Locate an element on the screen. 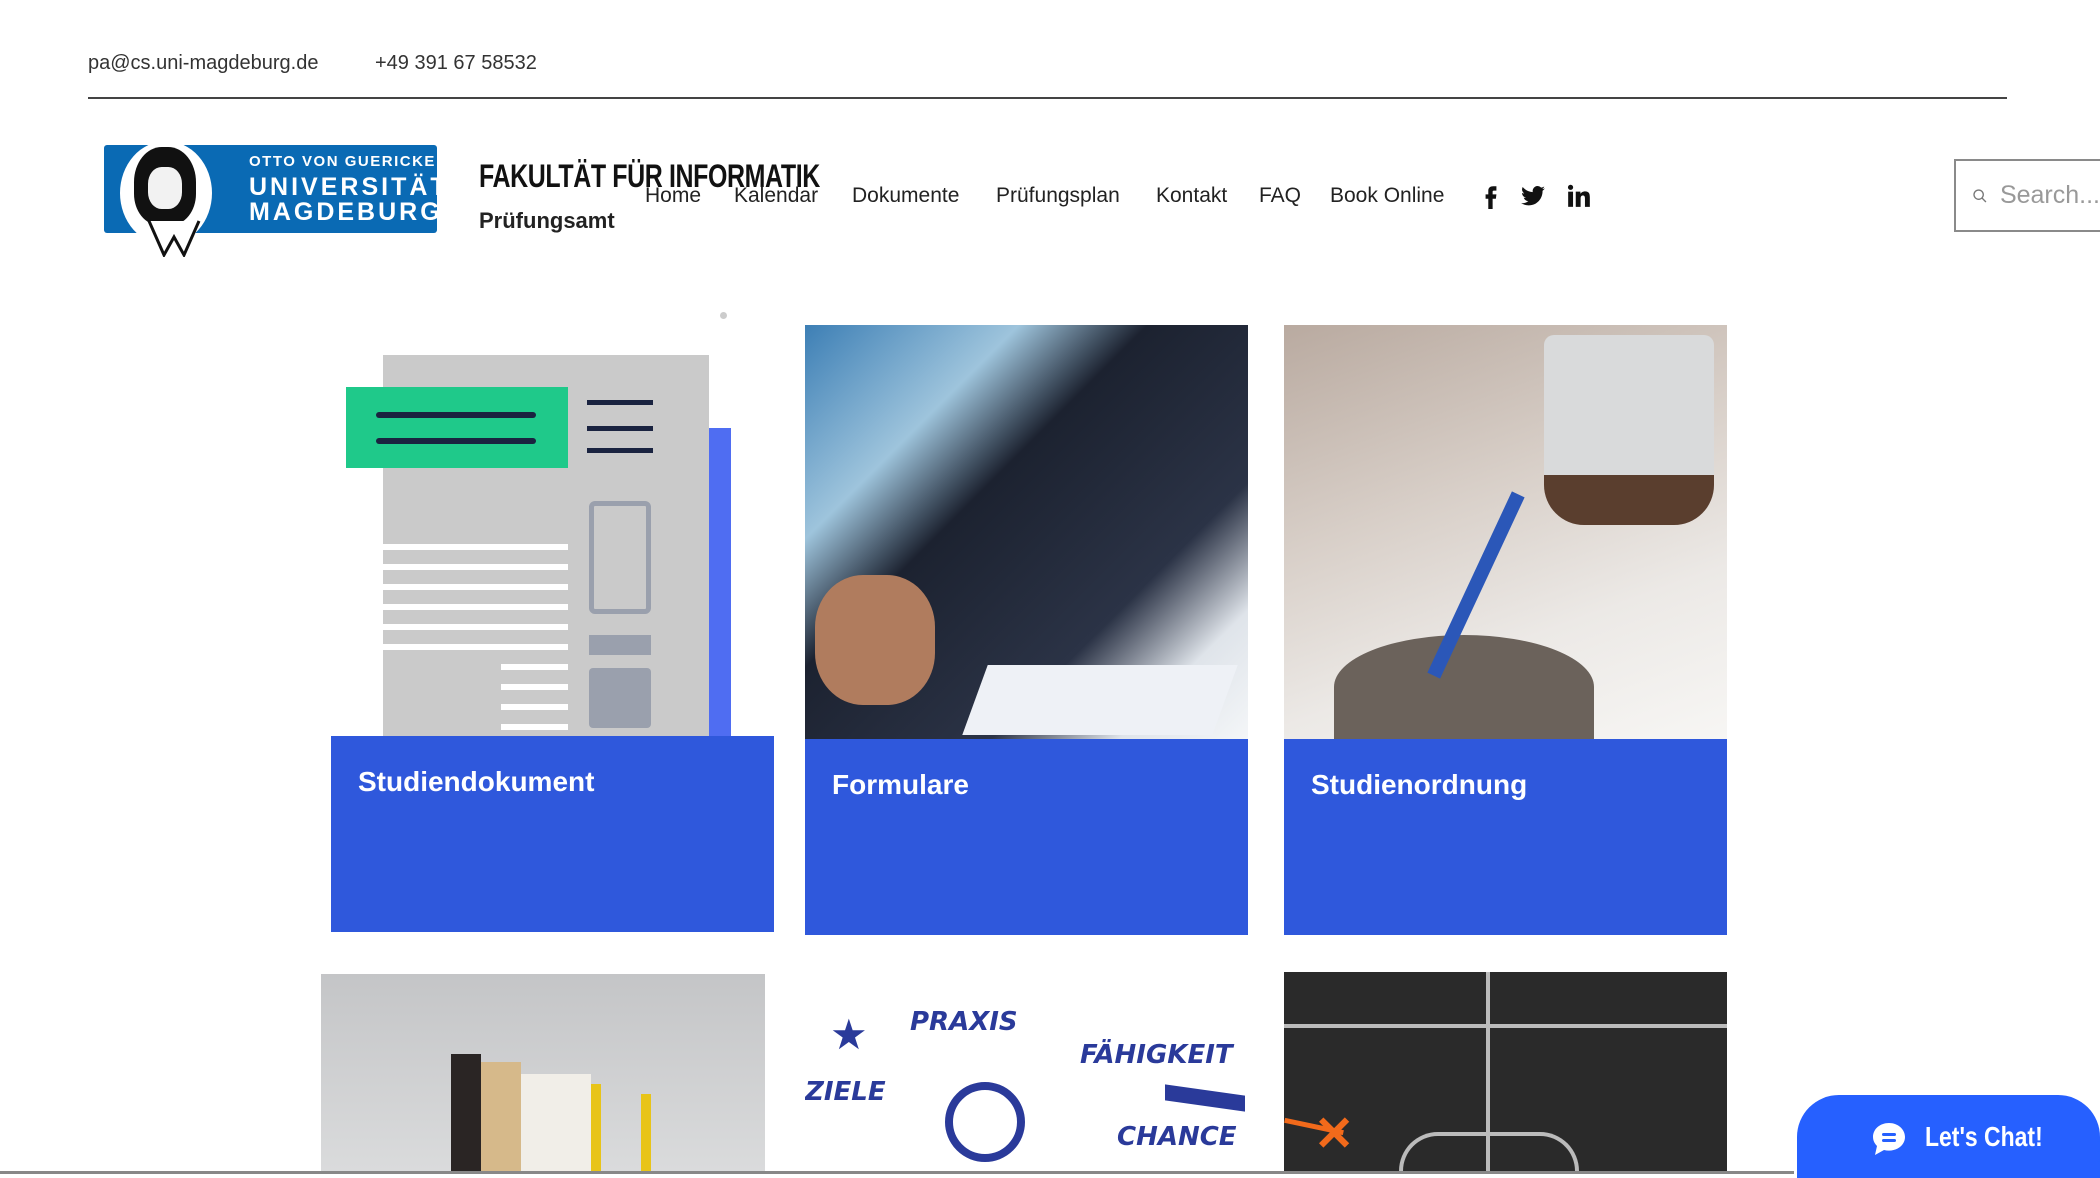 This screenshot has height=1178, width=2100. nav-book-online: Book Online is located at coordinates (1387, 196).